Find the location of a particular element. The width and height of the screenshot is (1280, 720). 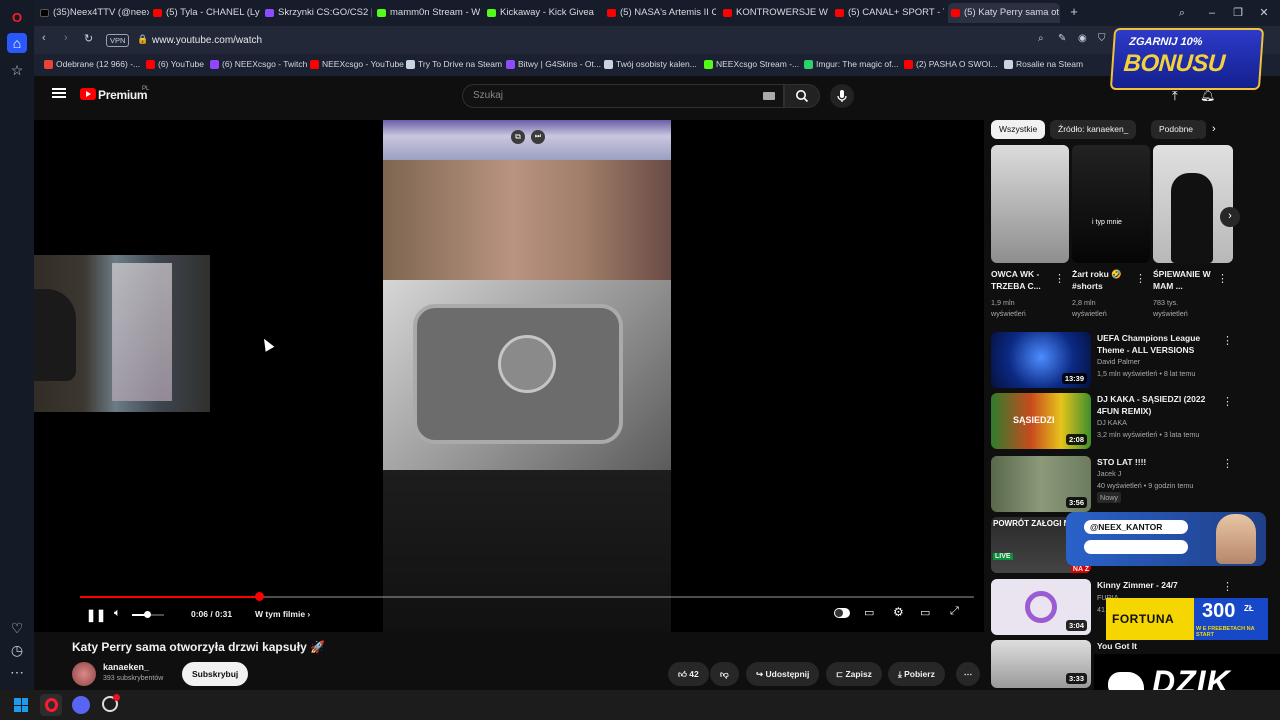

tab-item: (5) Tyla - CHANEL (Lyr is located at coordinates (205, 13).